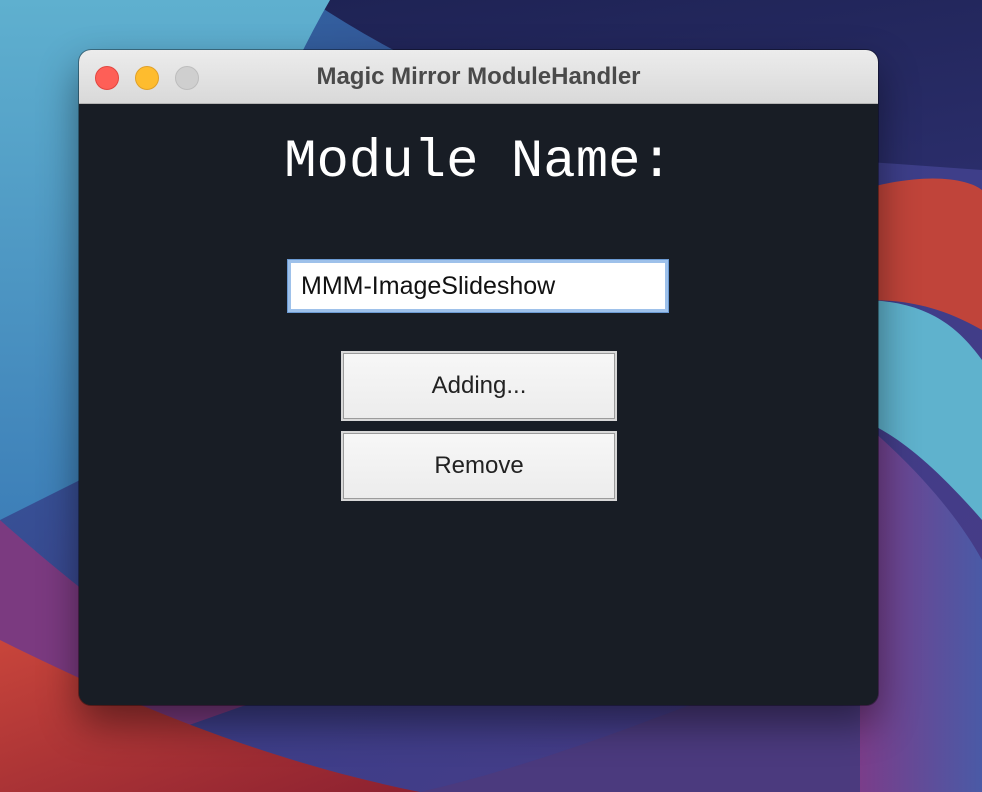  Describe the element at coordinates (478, 286) in the screenshot. I see `module-name-input` at that location.